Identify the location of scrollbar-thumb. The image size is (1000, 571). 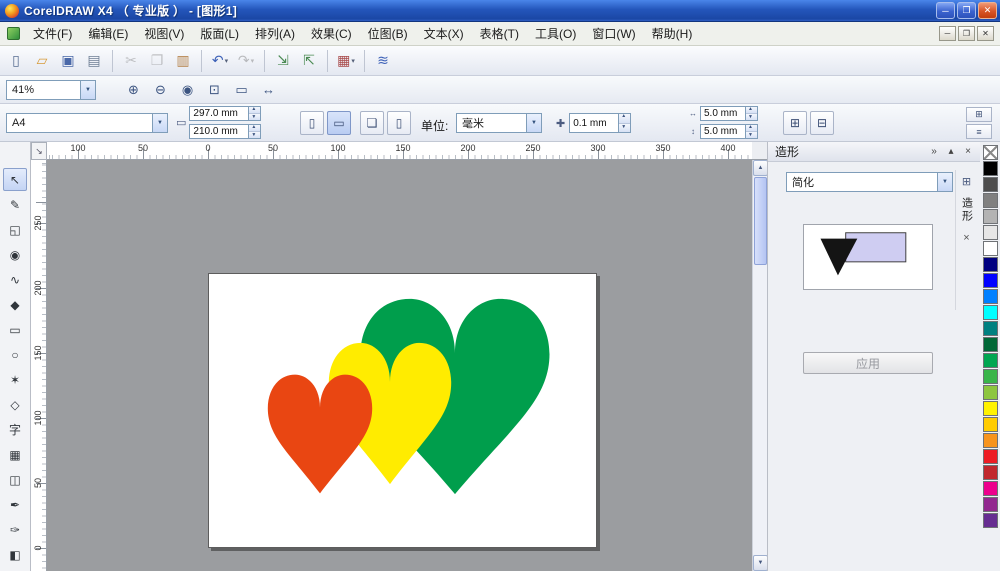
(760, 221).